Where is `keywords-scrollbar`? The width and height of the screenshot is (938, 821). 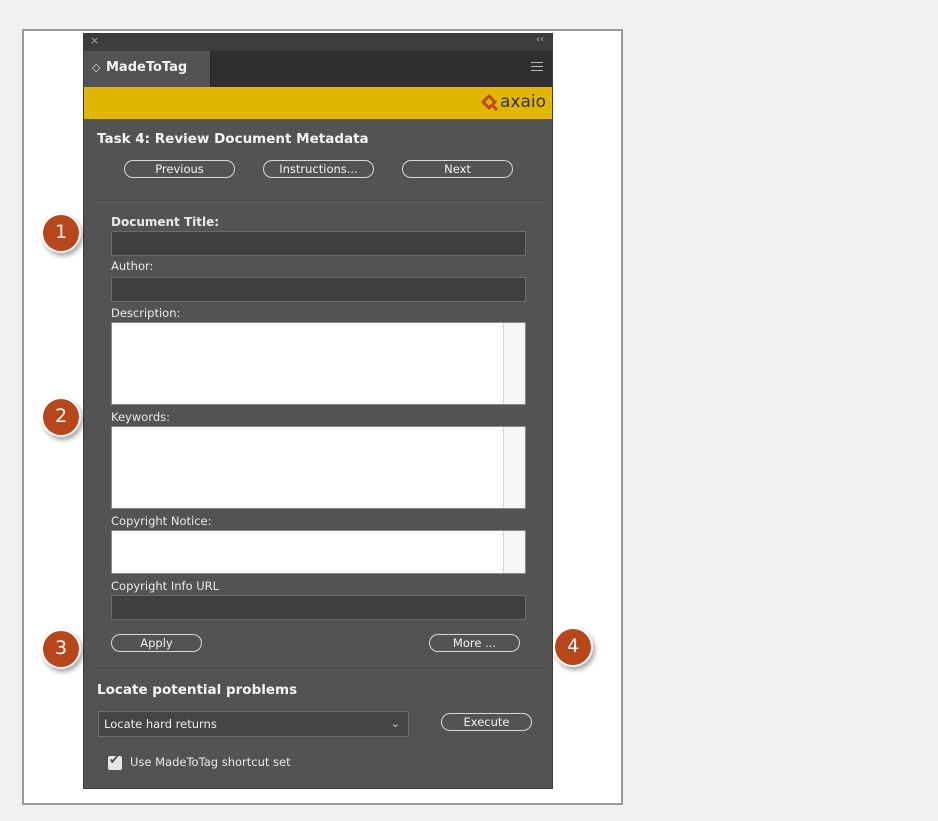 keywords-scrollbar is located at coordinates (514, 467).